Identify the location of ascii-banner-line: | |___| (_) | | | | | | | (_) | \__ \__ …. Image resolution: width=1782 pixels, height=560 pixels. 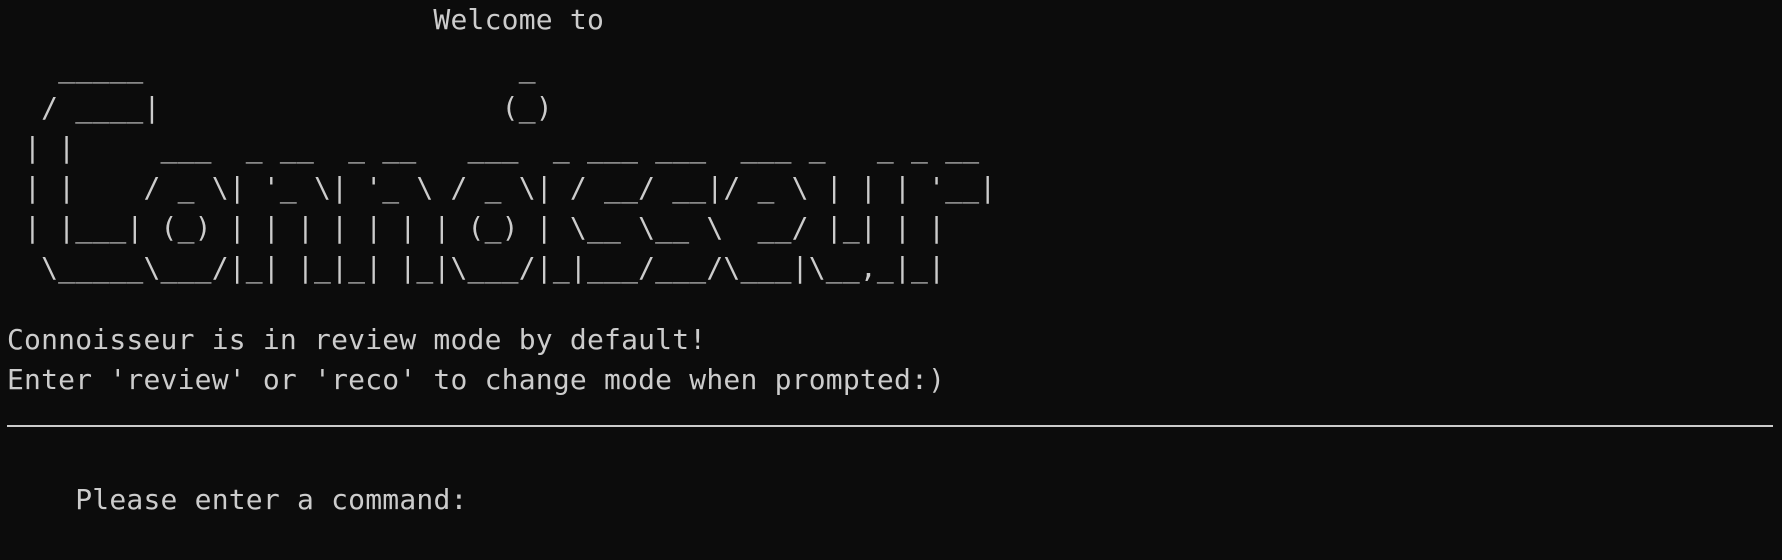
(476, 227).